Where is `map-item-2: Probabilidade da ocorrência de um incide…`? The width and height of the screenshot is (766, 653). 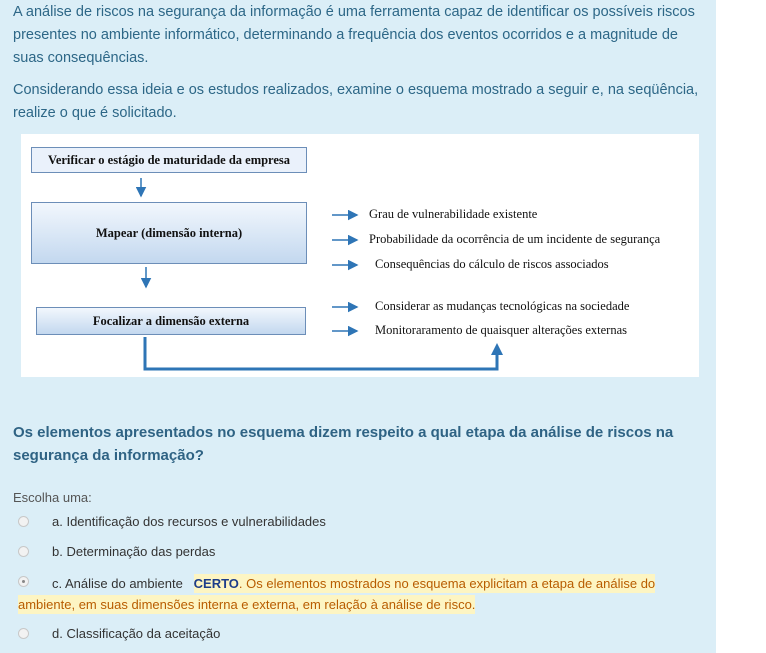
map-item-2: Probabilidade da ocorrência de um incide… is located at coordinates (515, 239).